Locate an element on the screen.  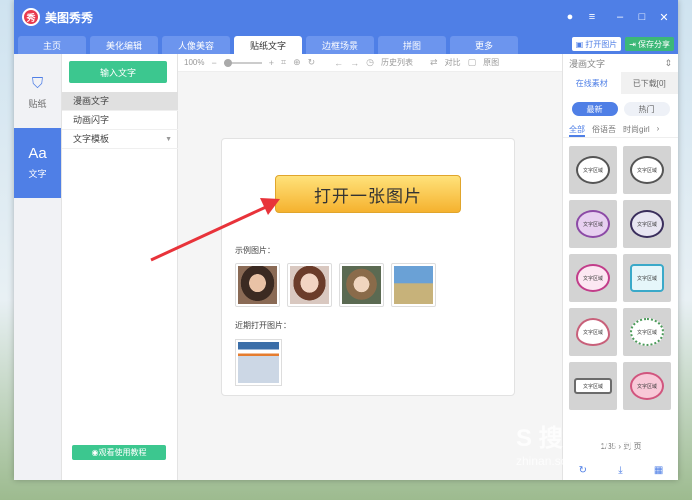
canvas-toolbar: 100% − + ⌗ ⊕ ↻ ← → ◷ 历史列表 ⇄ 对比 ▢ 原图 is located at coordinates (370, 63).